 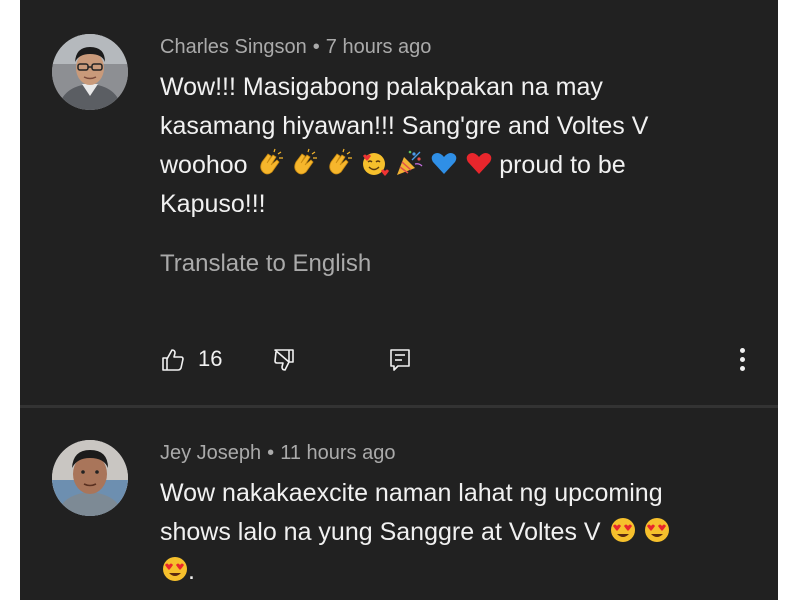 What do you see at coordinates (479, 163) in the screenshot?
I see `red-heart-icon` at bounding box center [479, 163].